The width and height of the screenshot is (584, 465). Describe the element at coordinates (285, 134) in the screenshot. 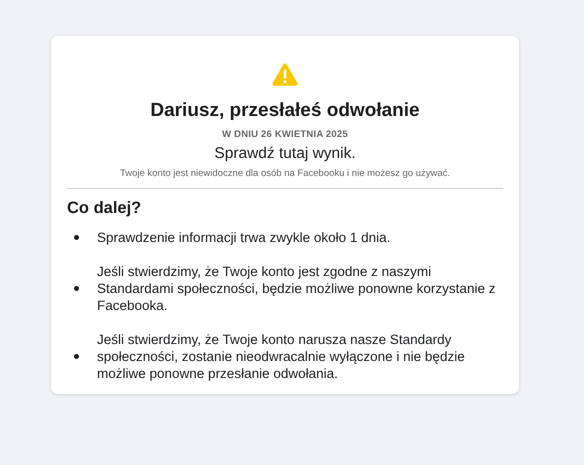

I see `appeal-date: W DNIU 26 KWIETNIA 2025` at that location.